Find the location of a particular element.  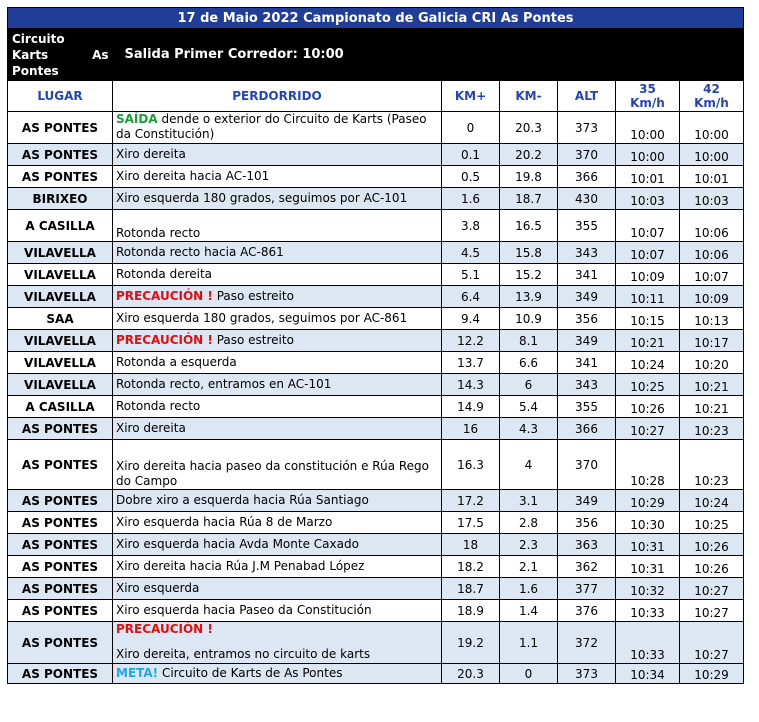

cell-time-42: 10:27 is located at coordinates (711, 610).